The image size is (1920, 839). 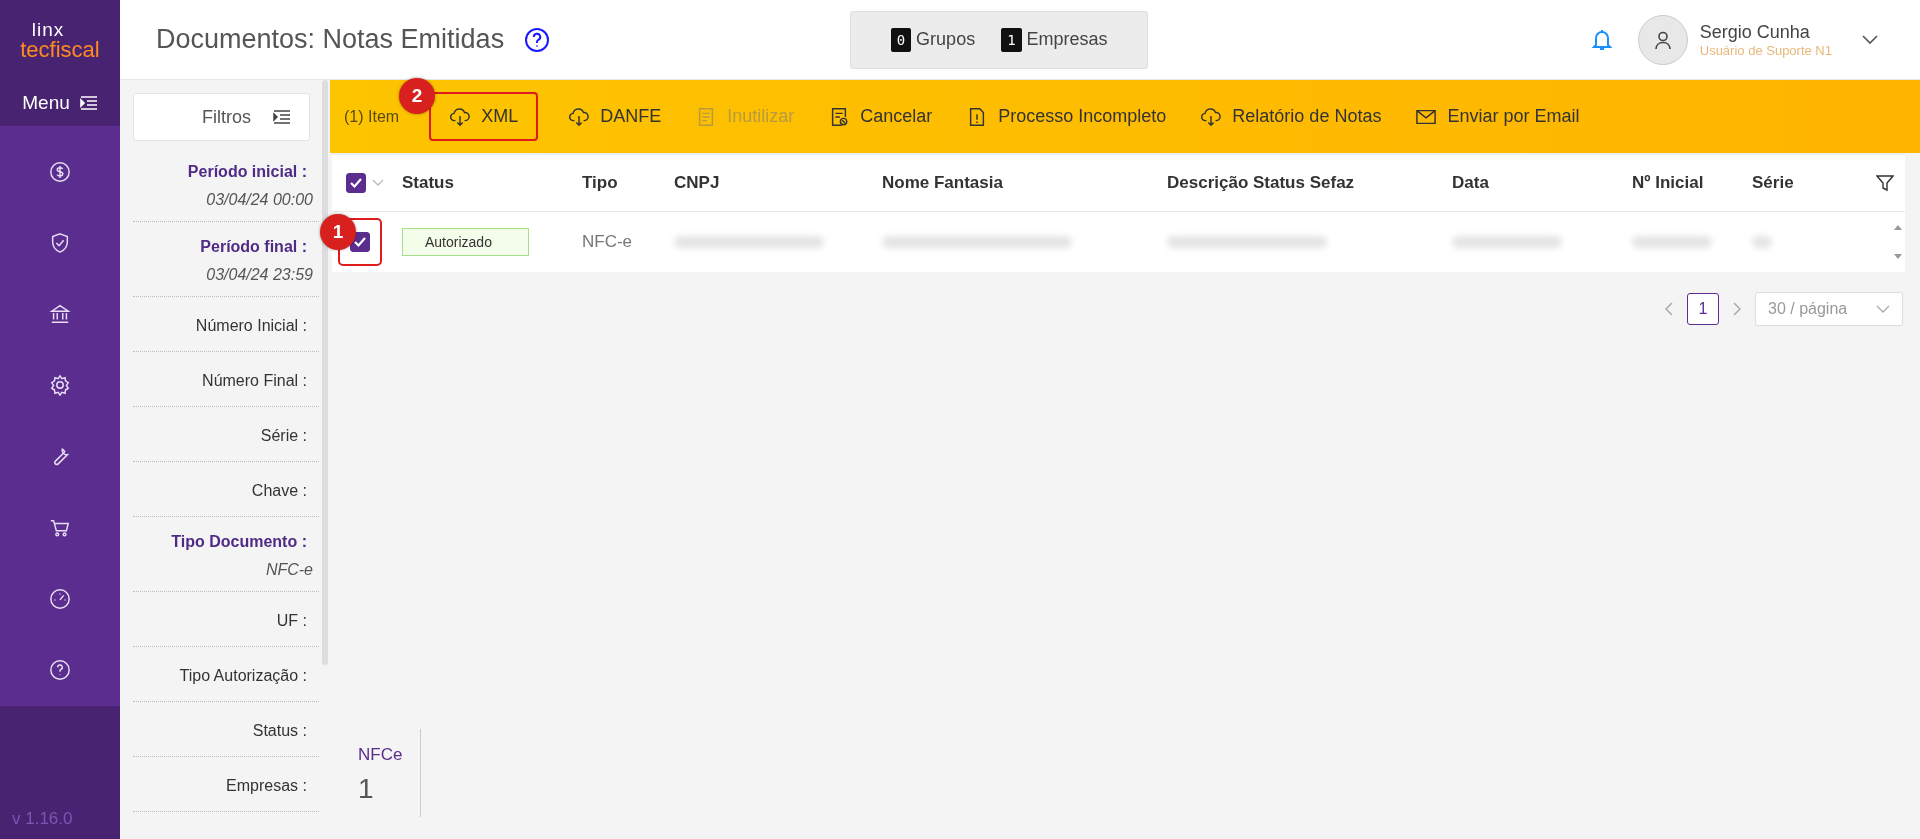 I want to click on count-label: Grupos, so click(x=946, y=39).